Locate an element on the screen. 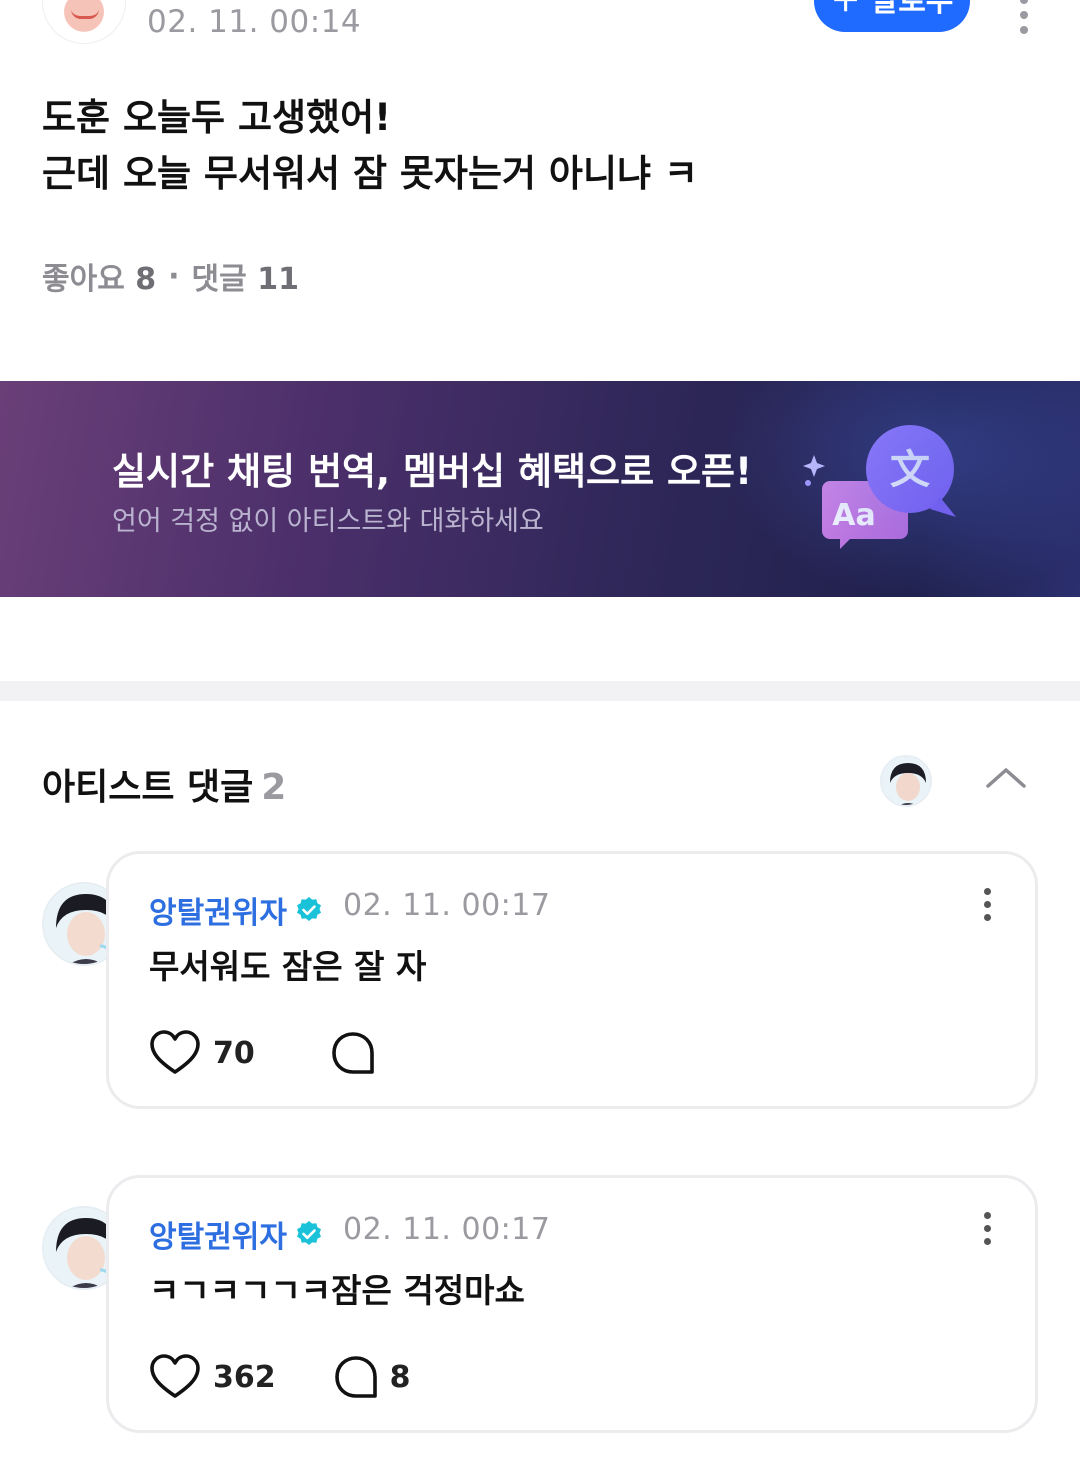  post-body-line: 근데 오늘 무서워서 잠 못자는거 아니냐 ㅋ is located at coordinates (370, 173).